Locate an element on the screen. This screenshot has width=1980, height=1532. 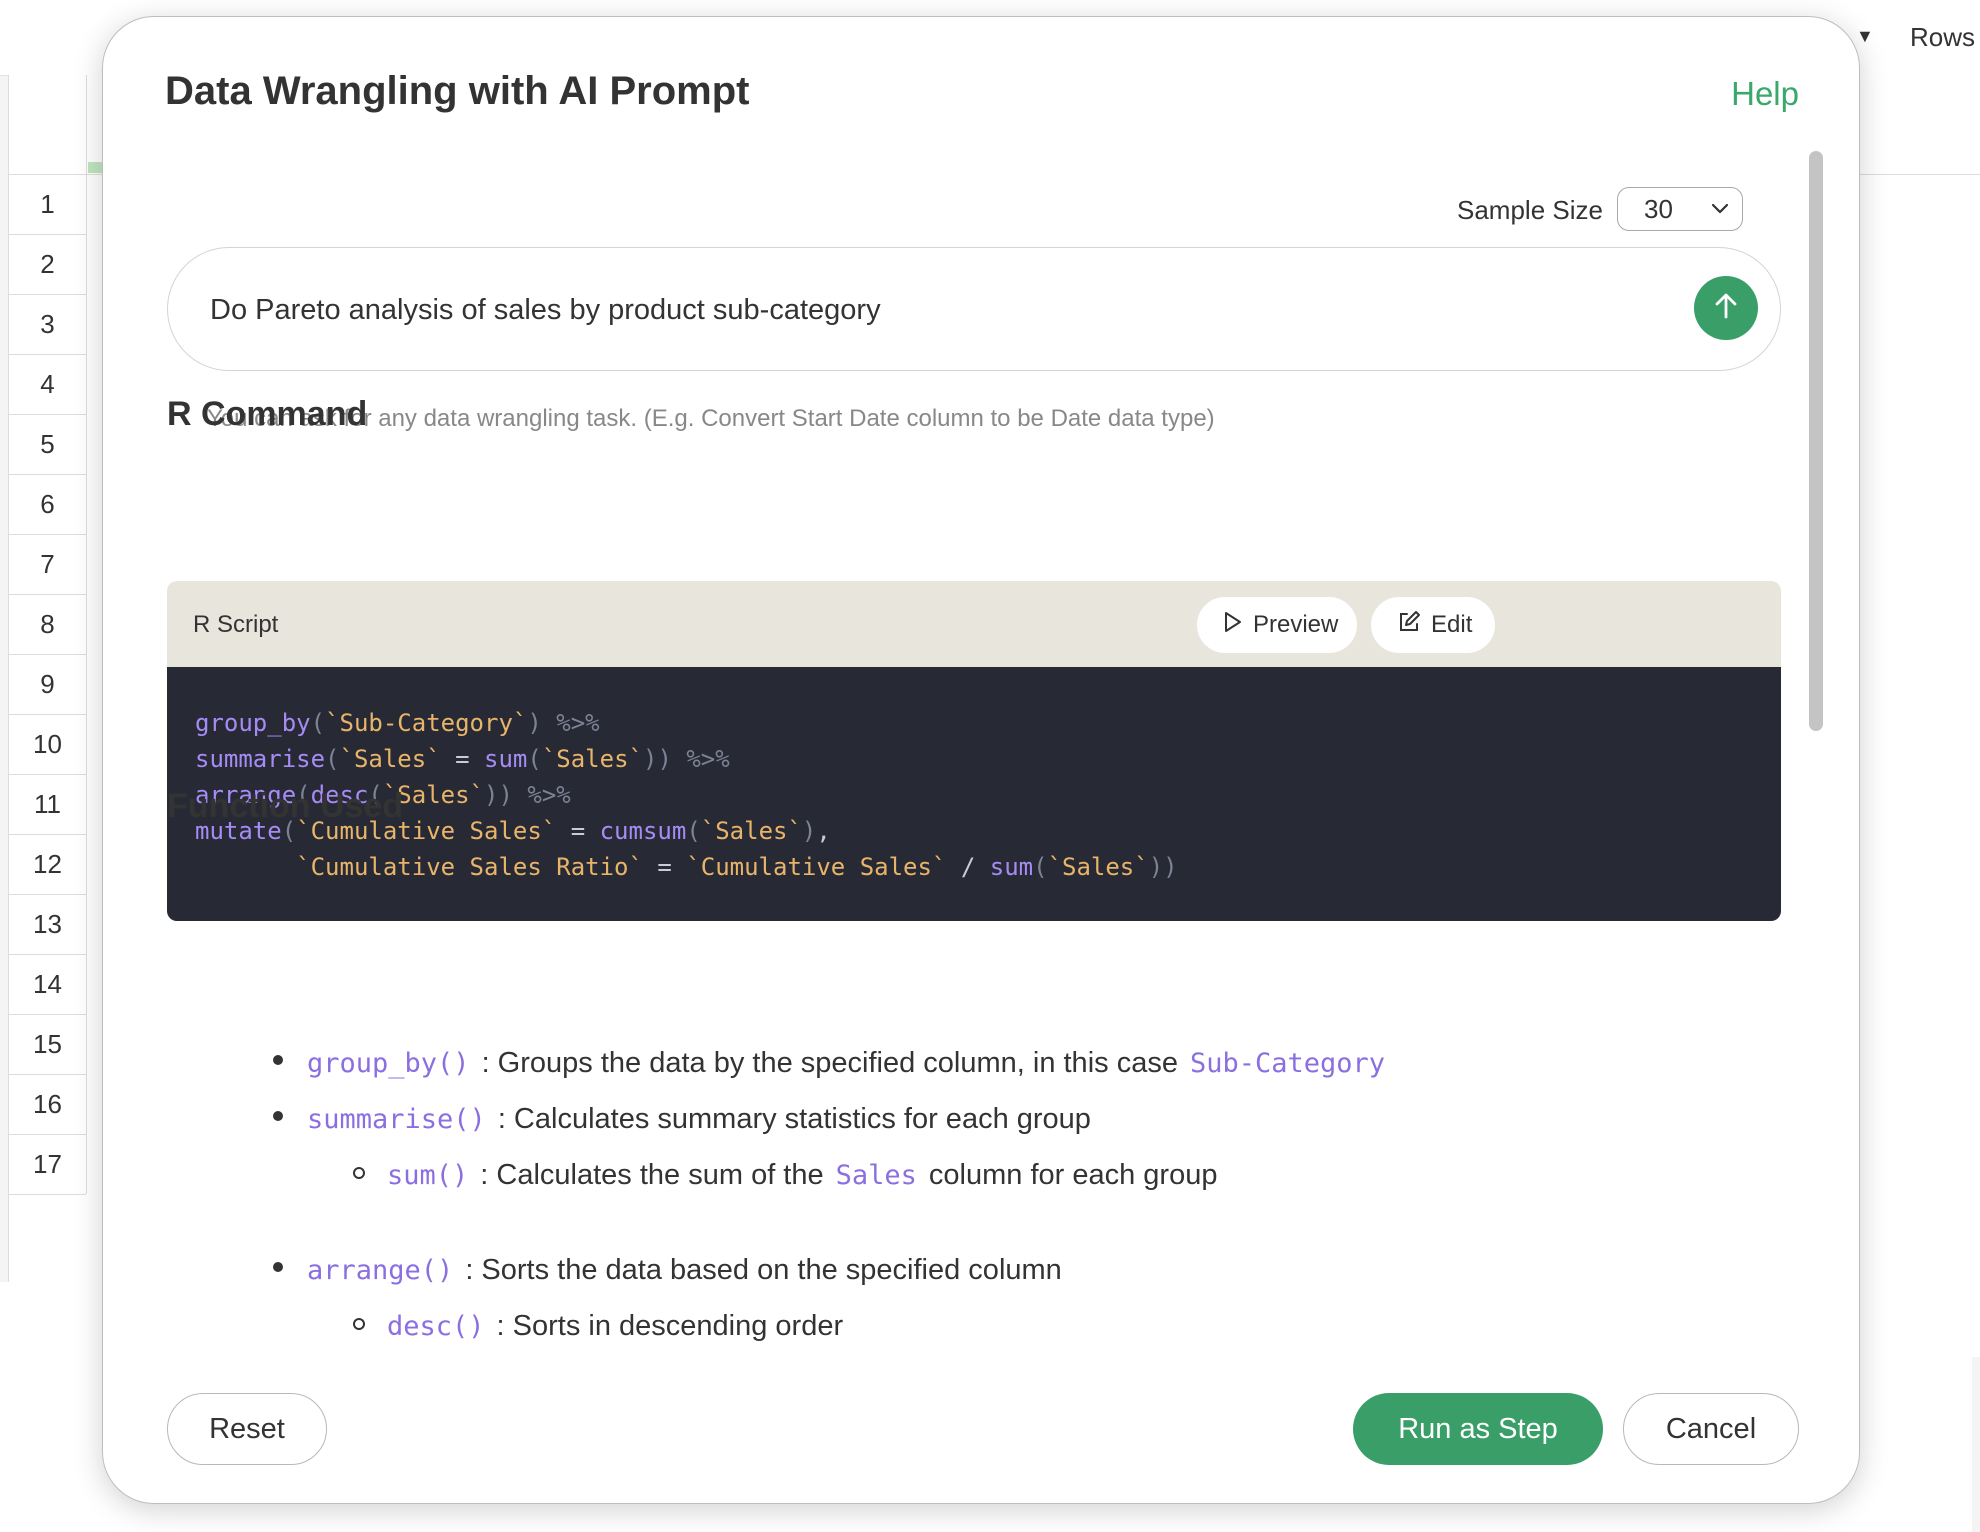
edit-button-label: Edit is located at coordinates (1452, 624).